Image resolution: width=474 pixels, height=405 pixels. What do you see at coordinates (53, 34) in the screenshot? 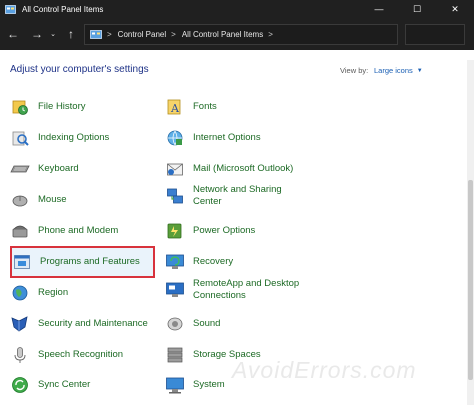
I see `recent-locations-chevron-down-icon: ⌄` at bounding box center [53, 34].